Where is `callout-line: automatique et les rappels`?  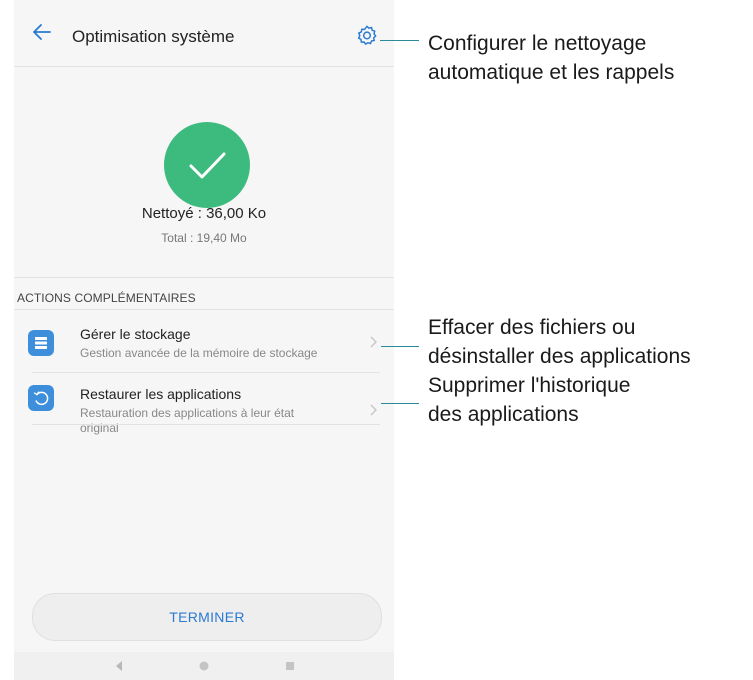 callout-line: automatique et les rappels is located at coordinates (551, 72).